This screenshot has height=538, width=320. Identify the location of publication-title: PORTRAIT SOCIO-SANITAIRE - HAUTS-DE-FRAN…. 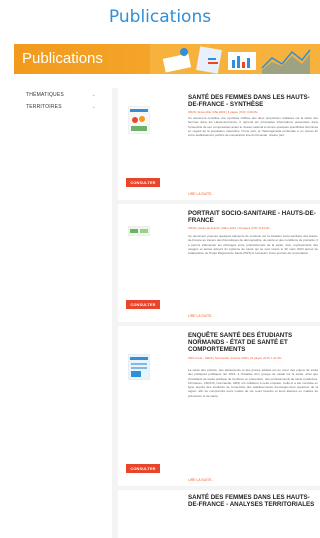
(253, 217).